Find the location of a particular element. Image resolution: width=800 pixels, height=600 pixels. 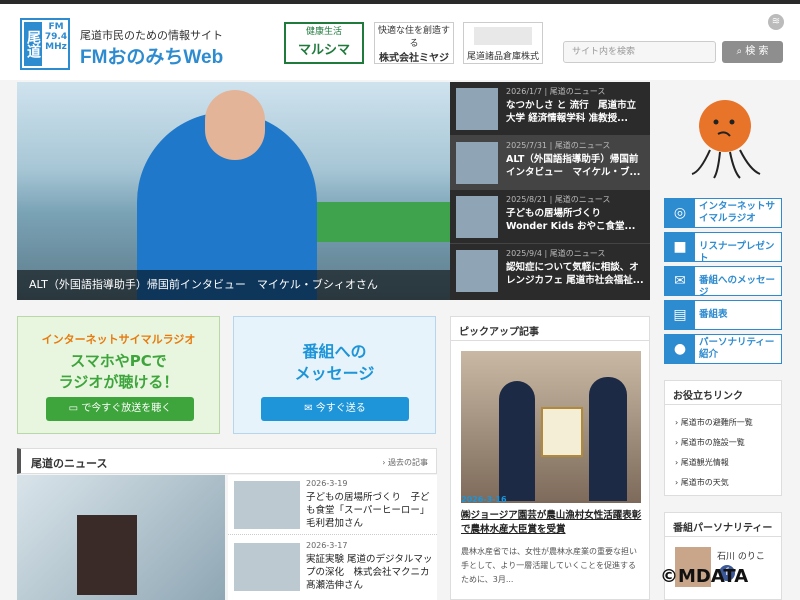

people-icon: ● is located at coordinates (680, 349).